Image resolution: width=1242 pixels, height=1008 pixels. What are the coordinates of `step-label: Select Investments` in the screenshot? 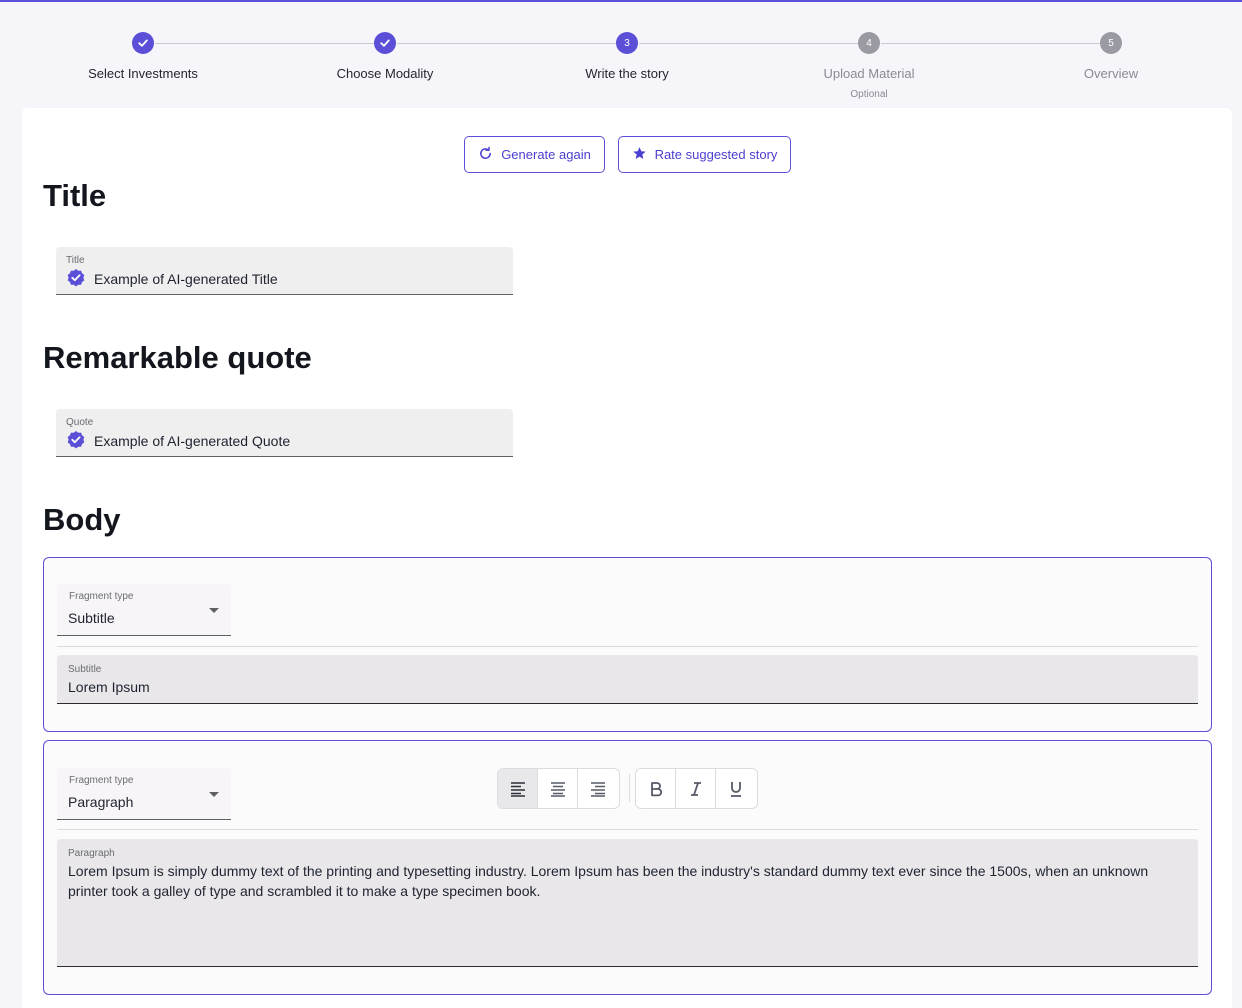 It's located at (143, 73).